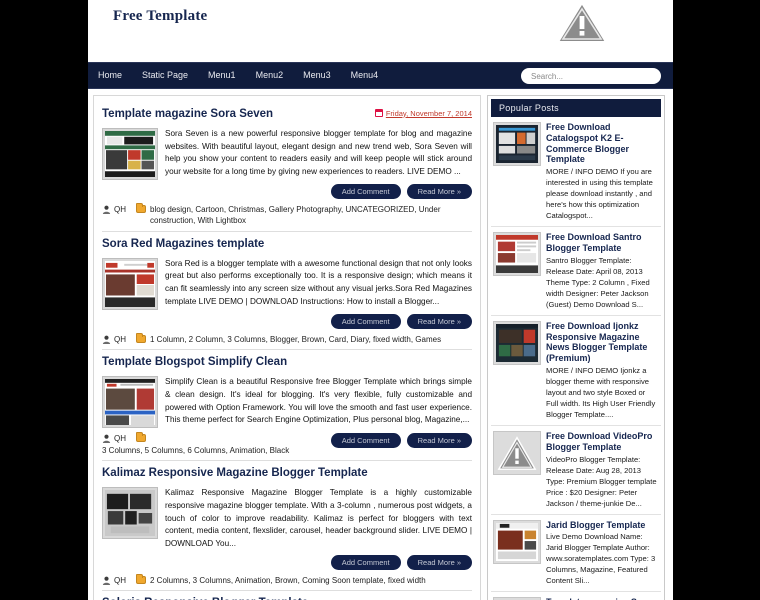 The image size is (760, 600). I want to click on nav-item-menu1: Menu1, so click(222, 75).